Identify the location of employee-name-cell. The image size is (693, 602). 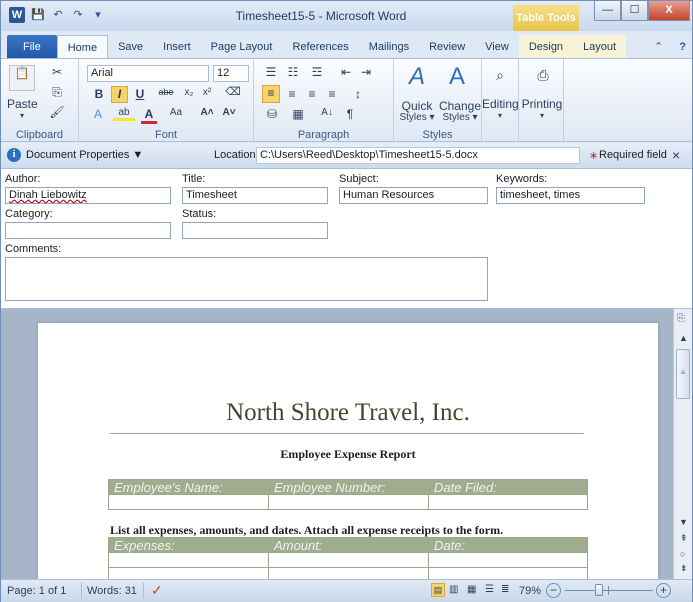
(188, 502).